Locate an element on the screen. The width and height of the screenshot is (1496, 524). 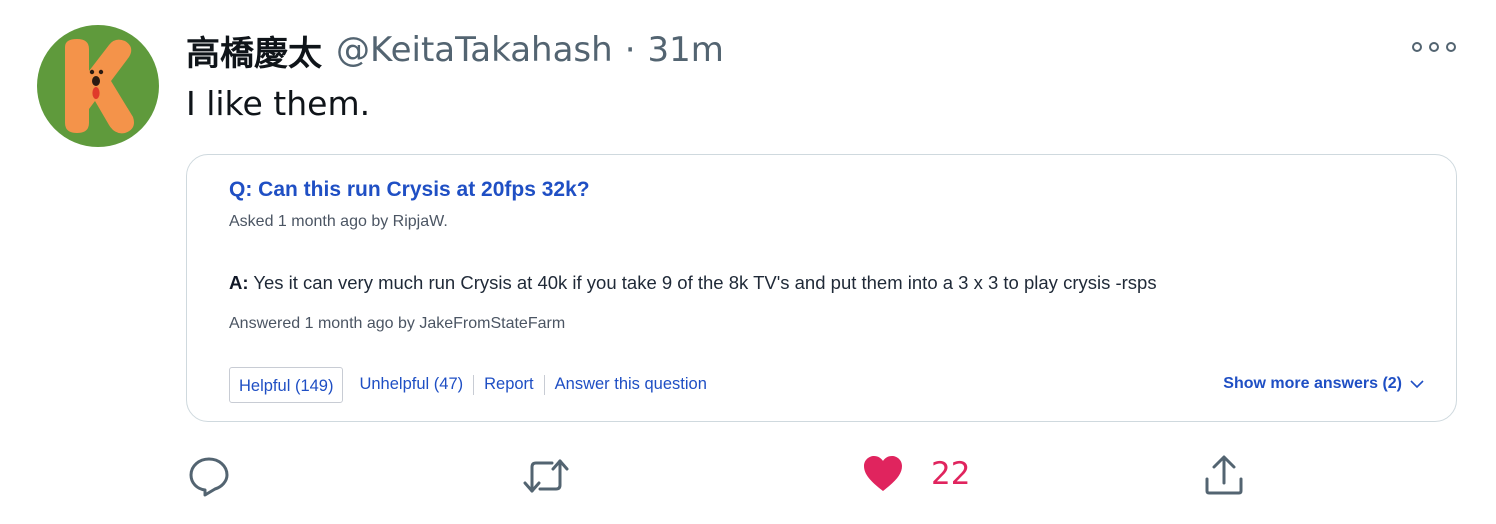
show-more-answers: Show more answers (2) is located at coordinates (1323, 384).